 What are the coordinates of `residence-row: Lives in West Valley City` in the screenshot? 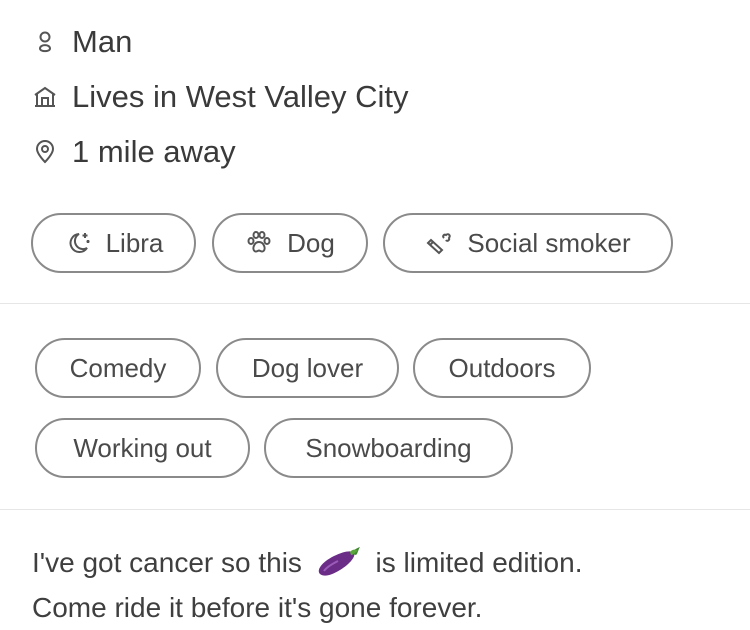 It's located at (220, 97).